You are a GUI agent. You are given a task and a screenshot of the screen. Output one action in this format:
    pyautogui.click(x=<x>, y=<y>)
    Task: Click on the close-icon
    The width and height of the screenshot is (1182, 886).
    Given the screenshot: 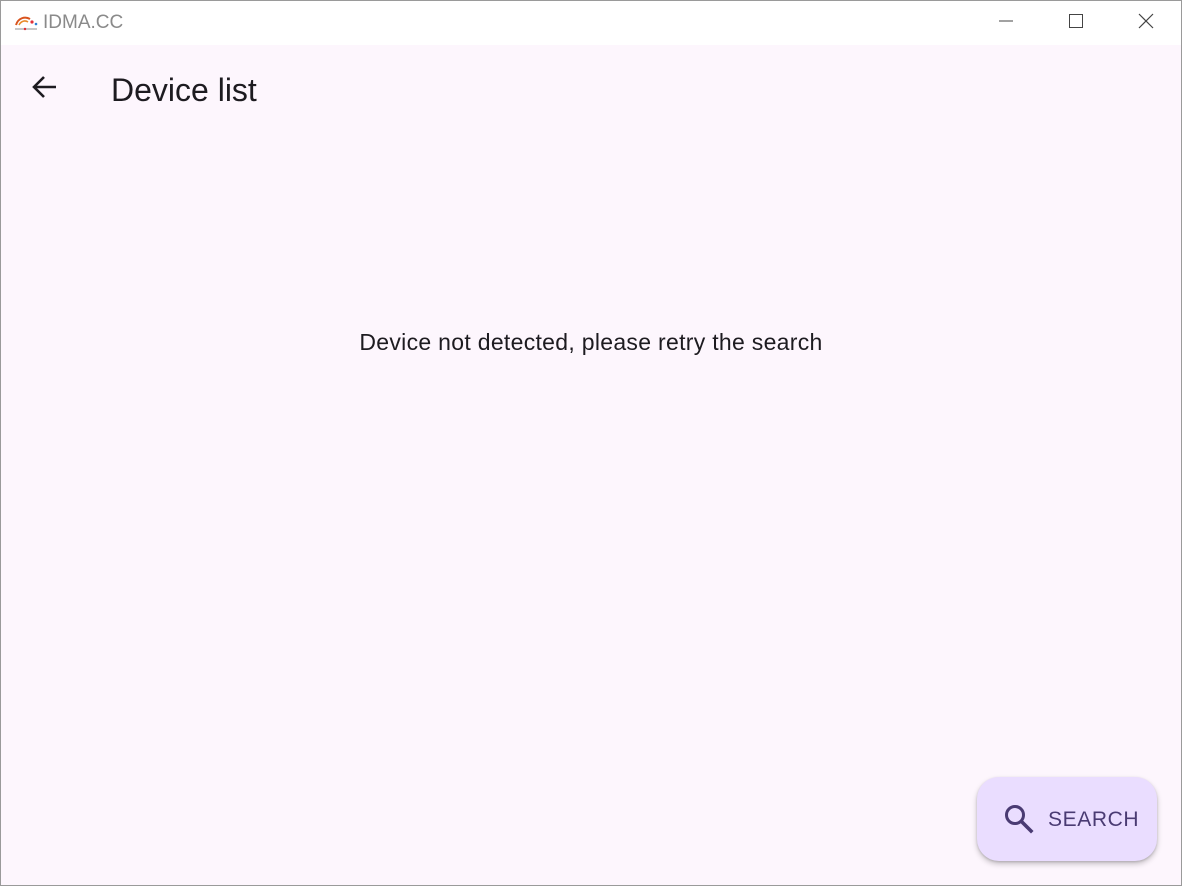 What is the action you would take?
    pyautogui.click(x=1146, y=23)
    